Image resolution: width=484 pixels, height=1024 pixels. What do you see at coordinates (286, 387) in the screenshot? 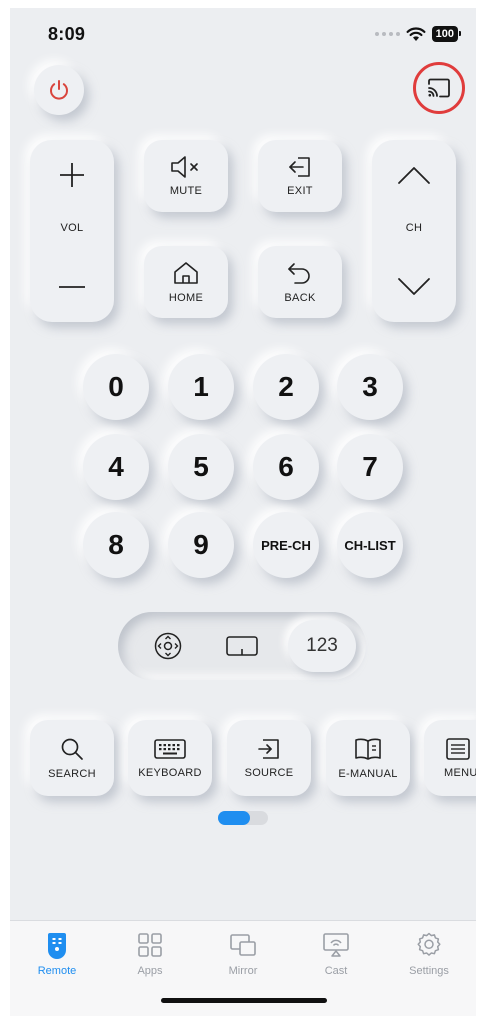
I see `number-key-2: 2` at bounding box center [286, 387].